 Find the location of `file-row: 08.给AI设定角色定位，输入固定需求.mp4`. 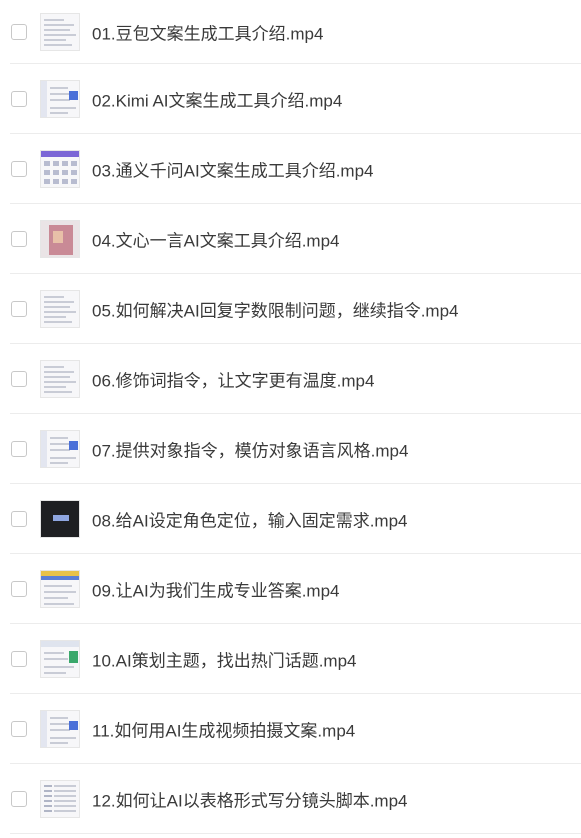

file-row: 08.给AI设定角色定位，输入固定需求.mp4 is located at coordinates (295, 519).